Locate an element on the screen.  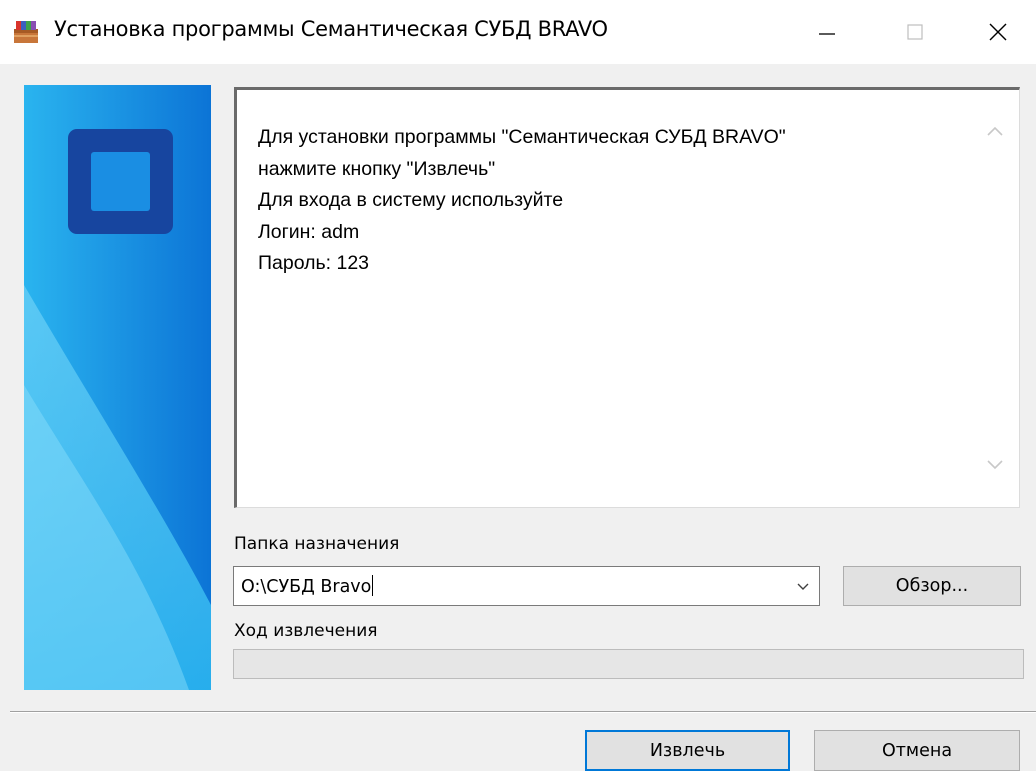
maximize-icon is located at coordinates (915, 32).